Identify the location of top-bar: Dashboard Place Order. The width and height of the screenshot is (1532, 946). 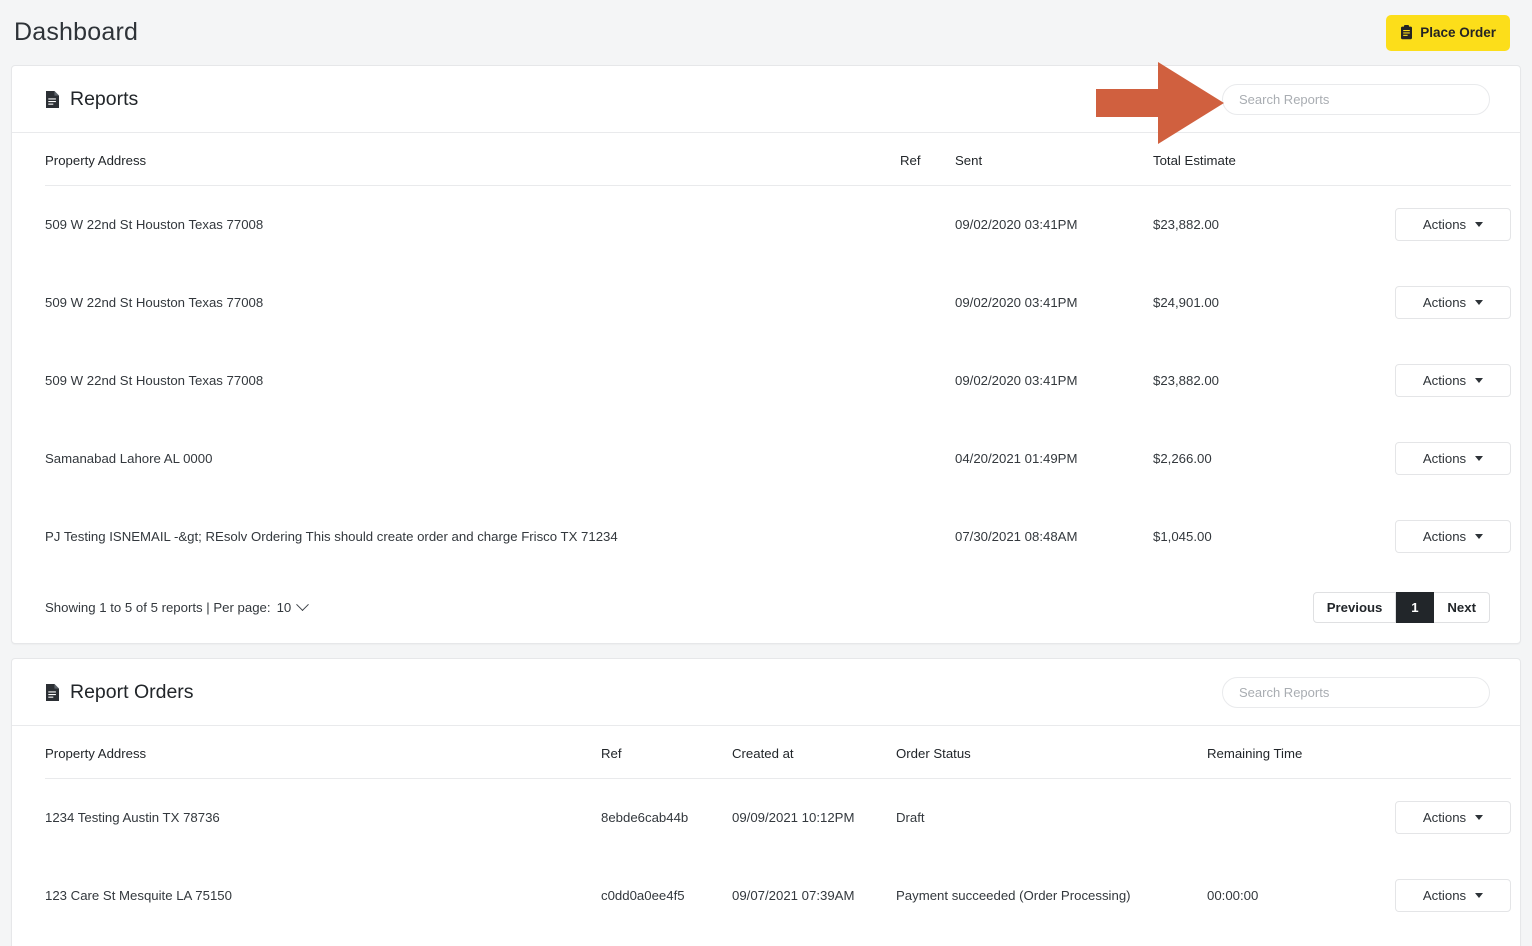
(766, 32).